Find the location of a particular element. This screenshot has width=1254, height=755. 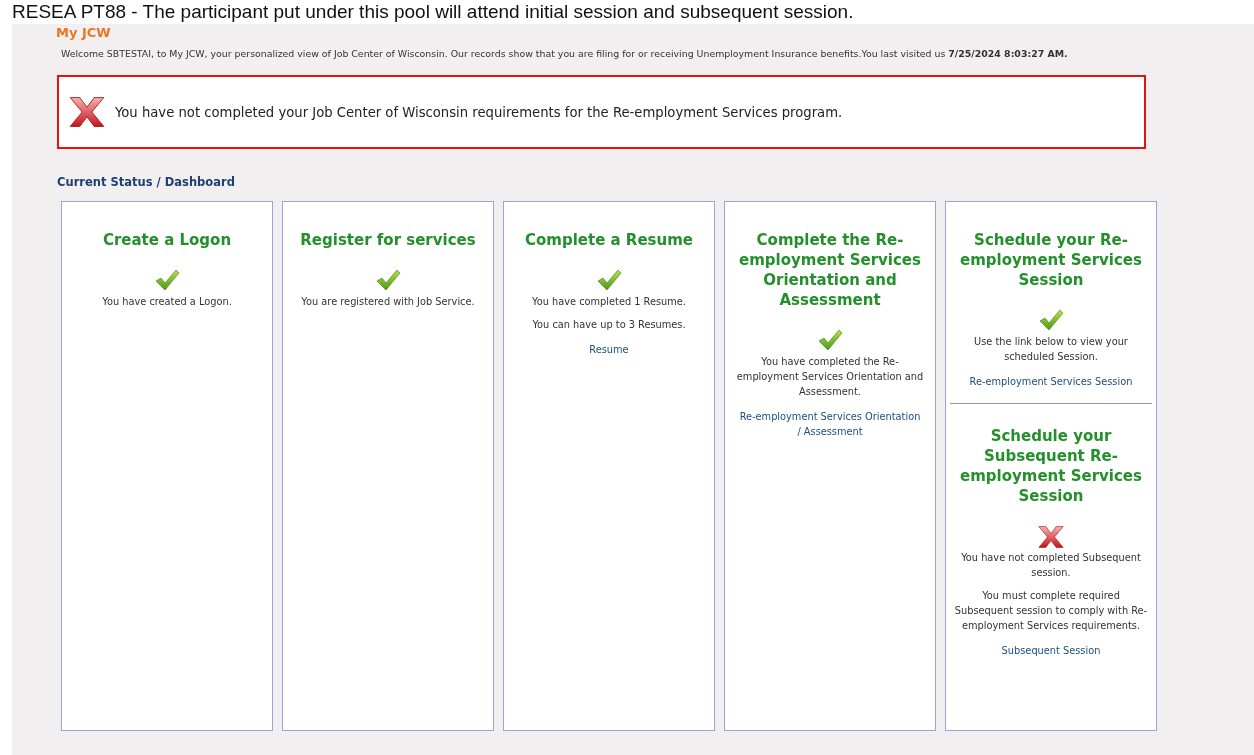

status-text: You have created a Logon. is located at coordinates (167, 302).